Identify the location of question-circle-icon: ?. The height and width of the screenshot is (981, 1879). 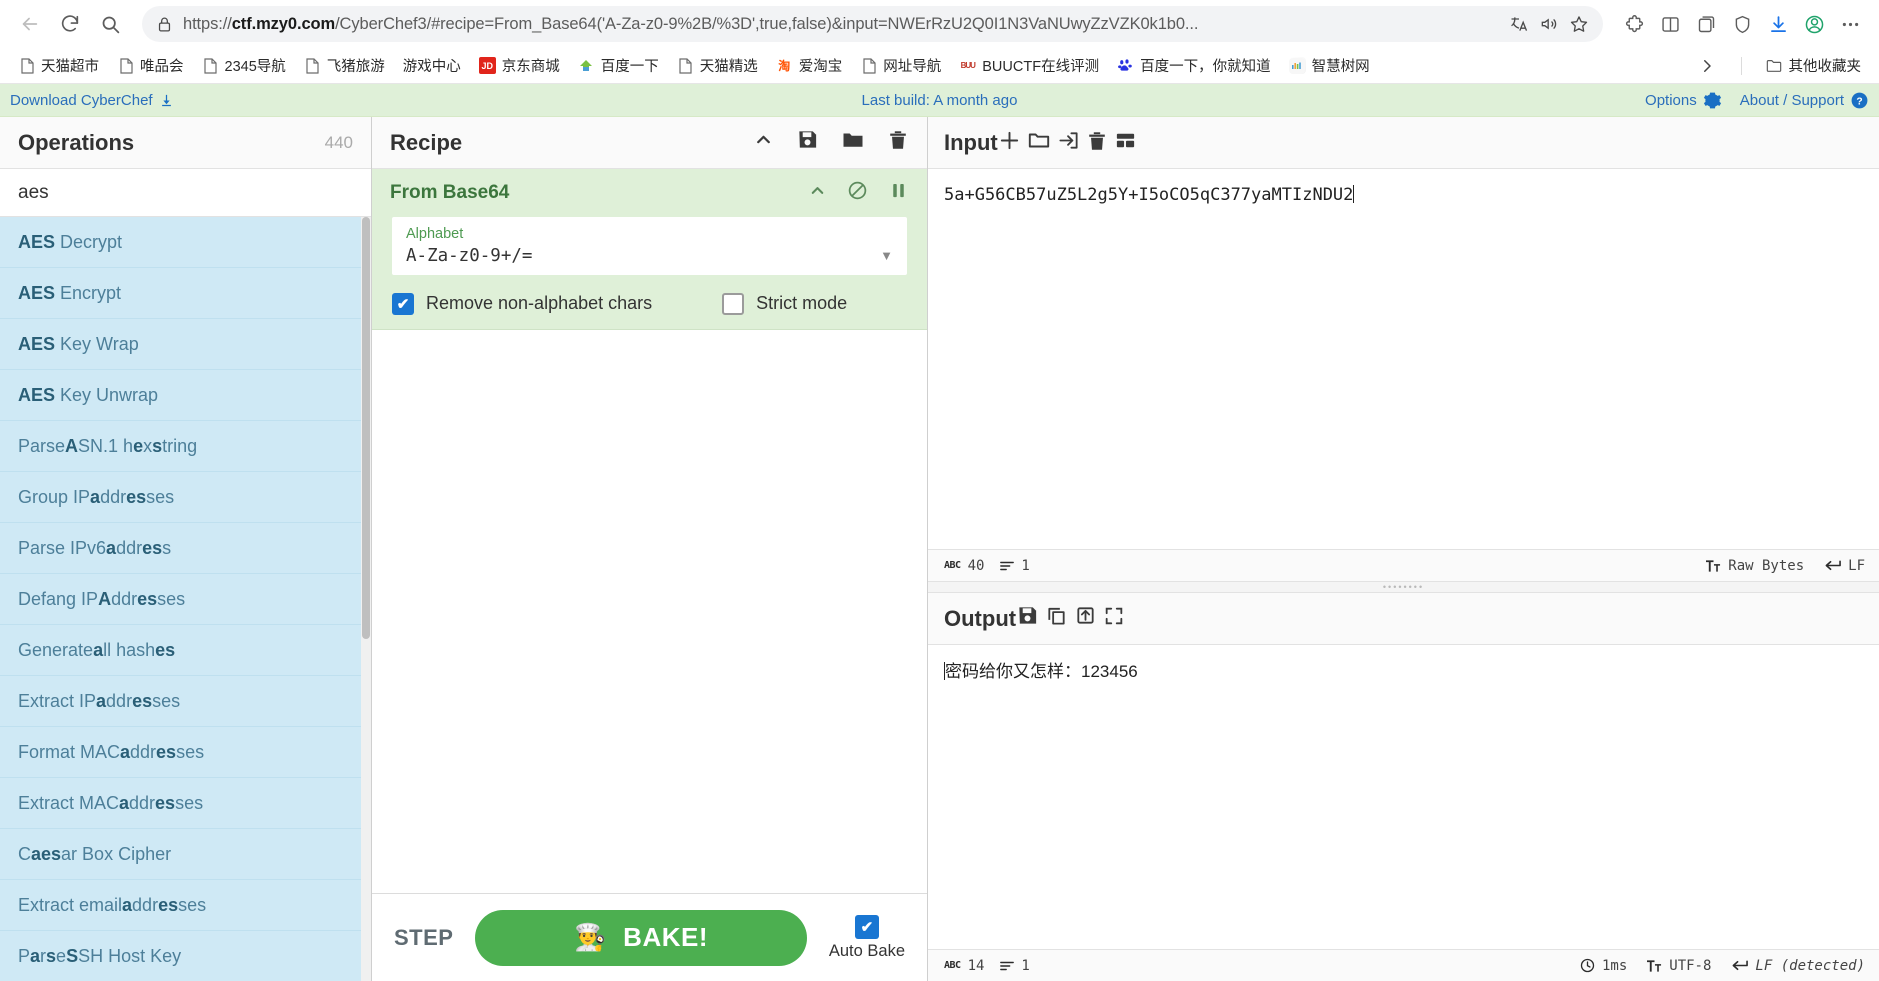
(1859, 100).